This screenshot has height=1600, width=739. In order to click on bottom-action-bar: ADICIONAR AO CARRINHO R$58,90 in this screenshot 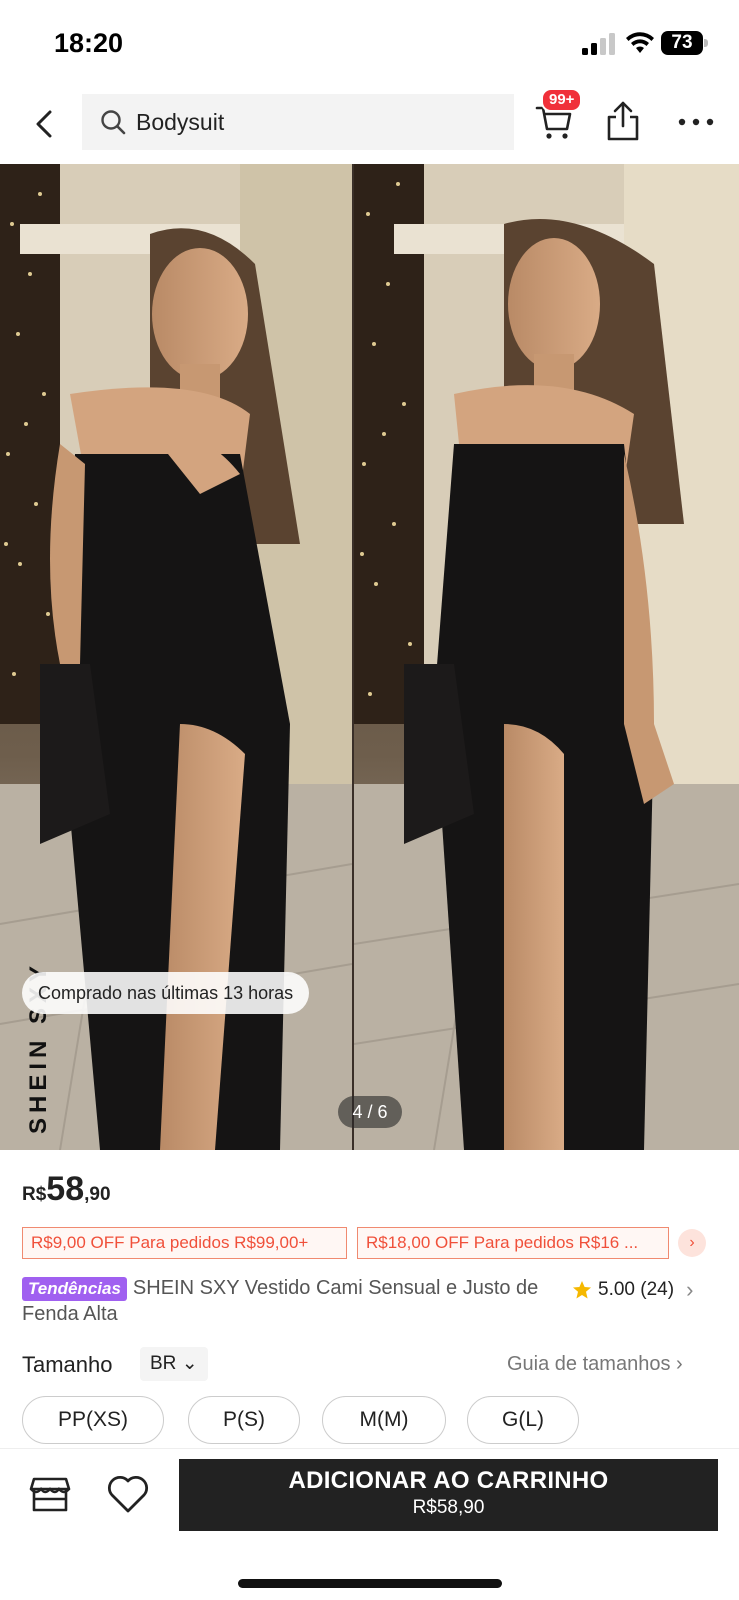, I will do `click(369, 1524)`.